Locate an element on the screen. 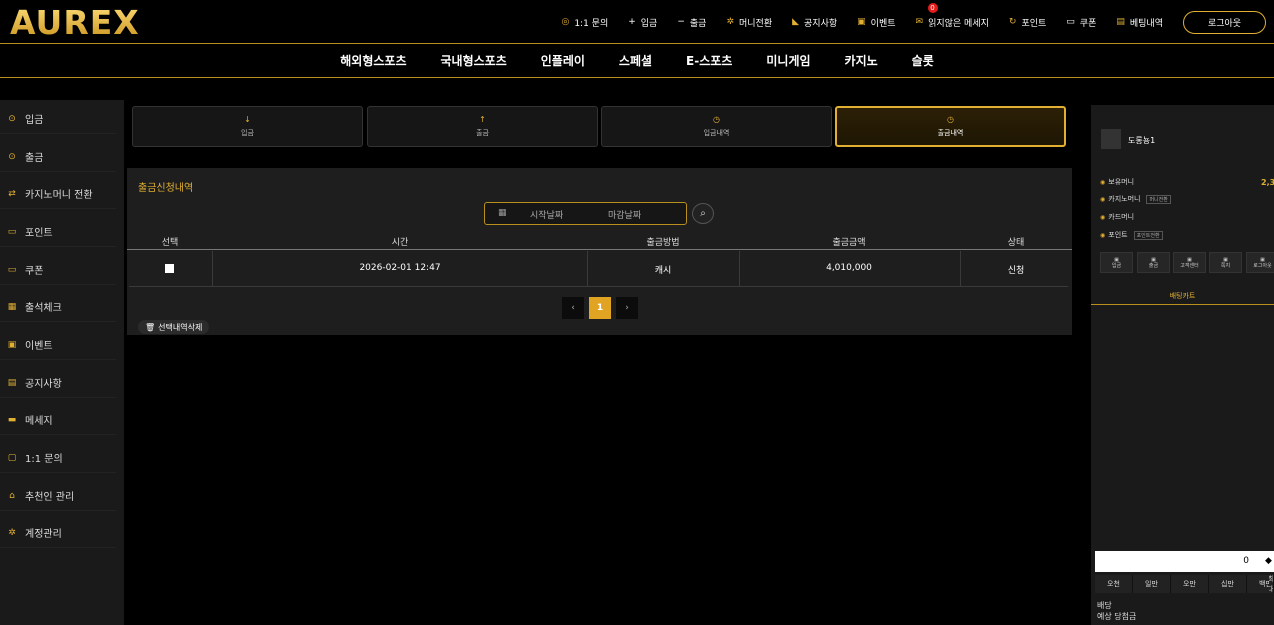 Image resolution: width=1274 pixels, height=625 pixels. date-range-picker: ▦ 시작날짜 마감날짜 is located at coordinates (585, 213).